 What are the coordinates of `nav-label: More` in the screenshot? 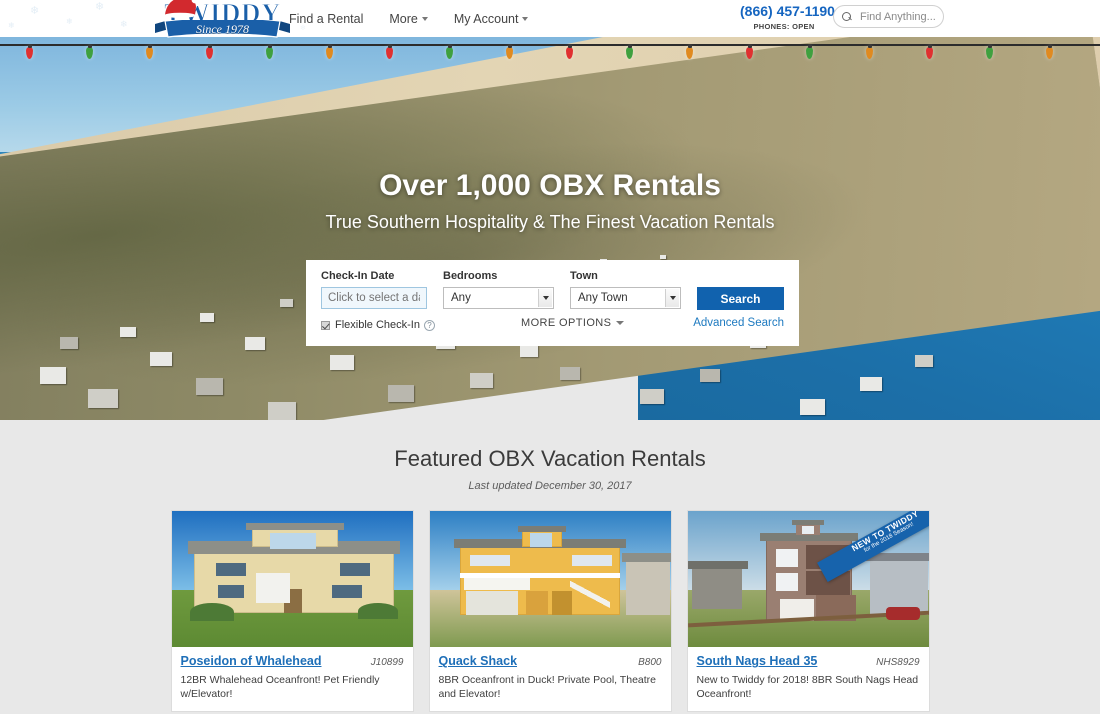 It's located at (403, 18).